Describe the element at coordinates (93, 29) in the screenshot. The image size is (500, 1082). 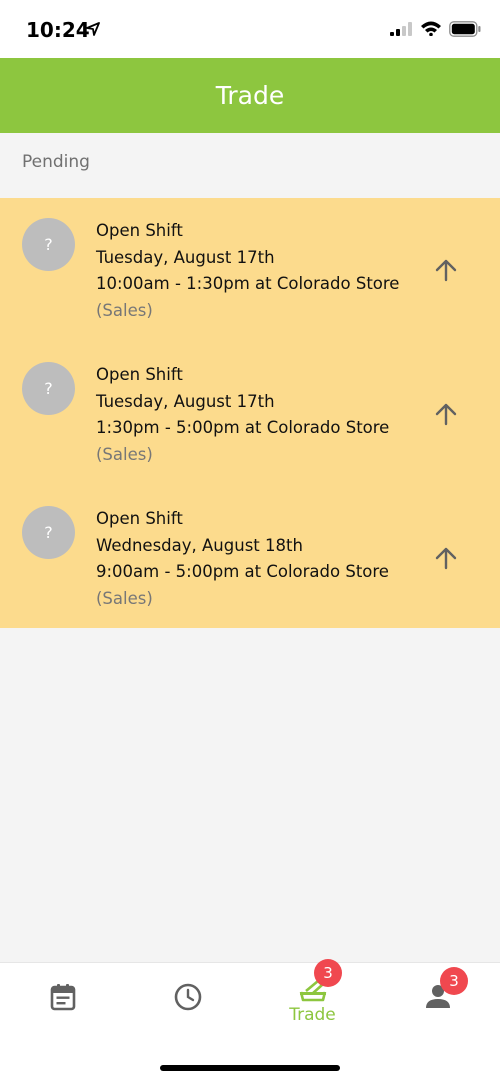
I see `location-arrow-icon` at that location.